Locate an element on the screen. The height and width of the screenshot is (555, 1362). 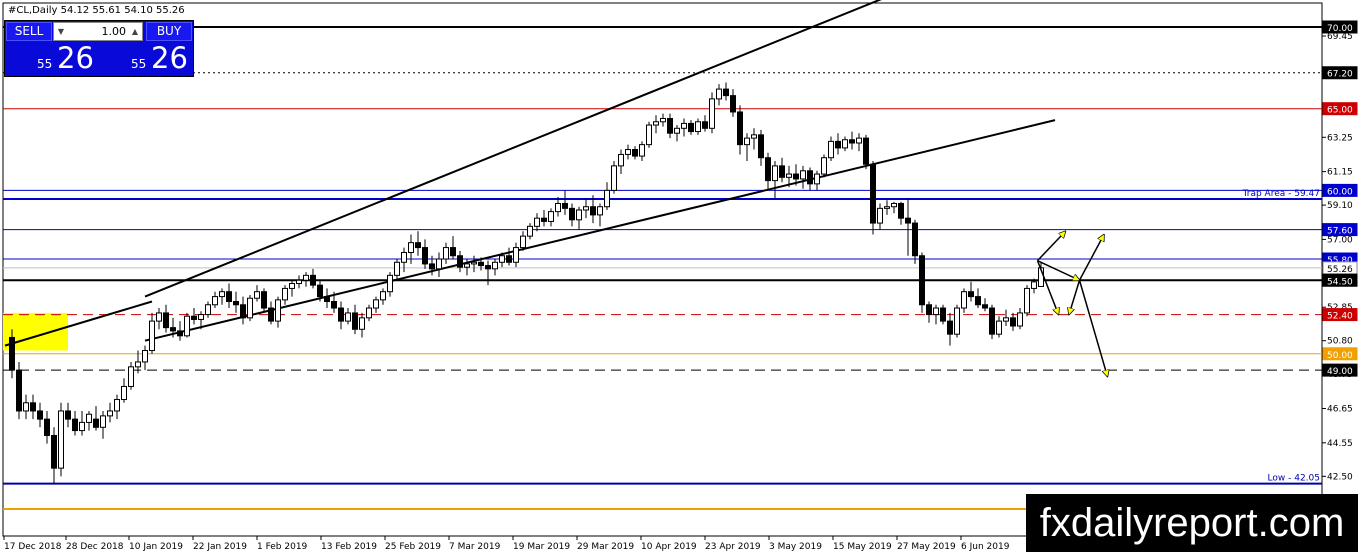
level-price-label: 67.20 is located at coordinates (1340, 75).